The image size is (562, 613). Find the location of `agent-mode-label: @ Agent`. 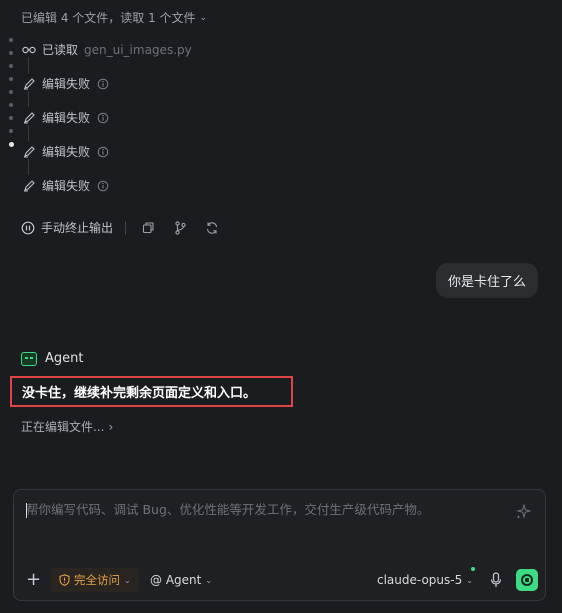

agent-mode-label: @ Agent is located at coordinates (176, 580).